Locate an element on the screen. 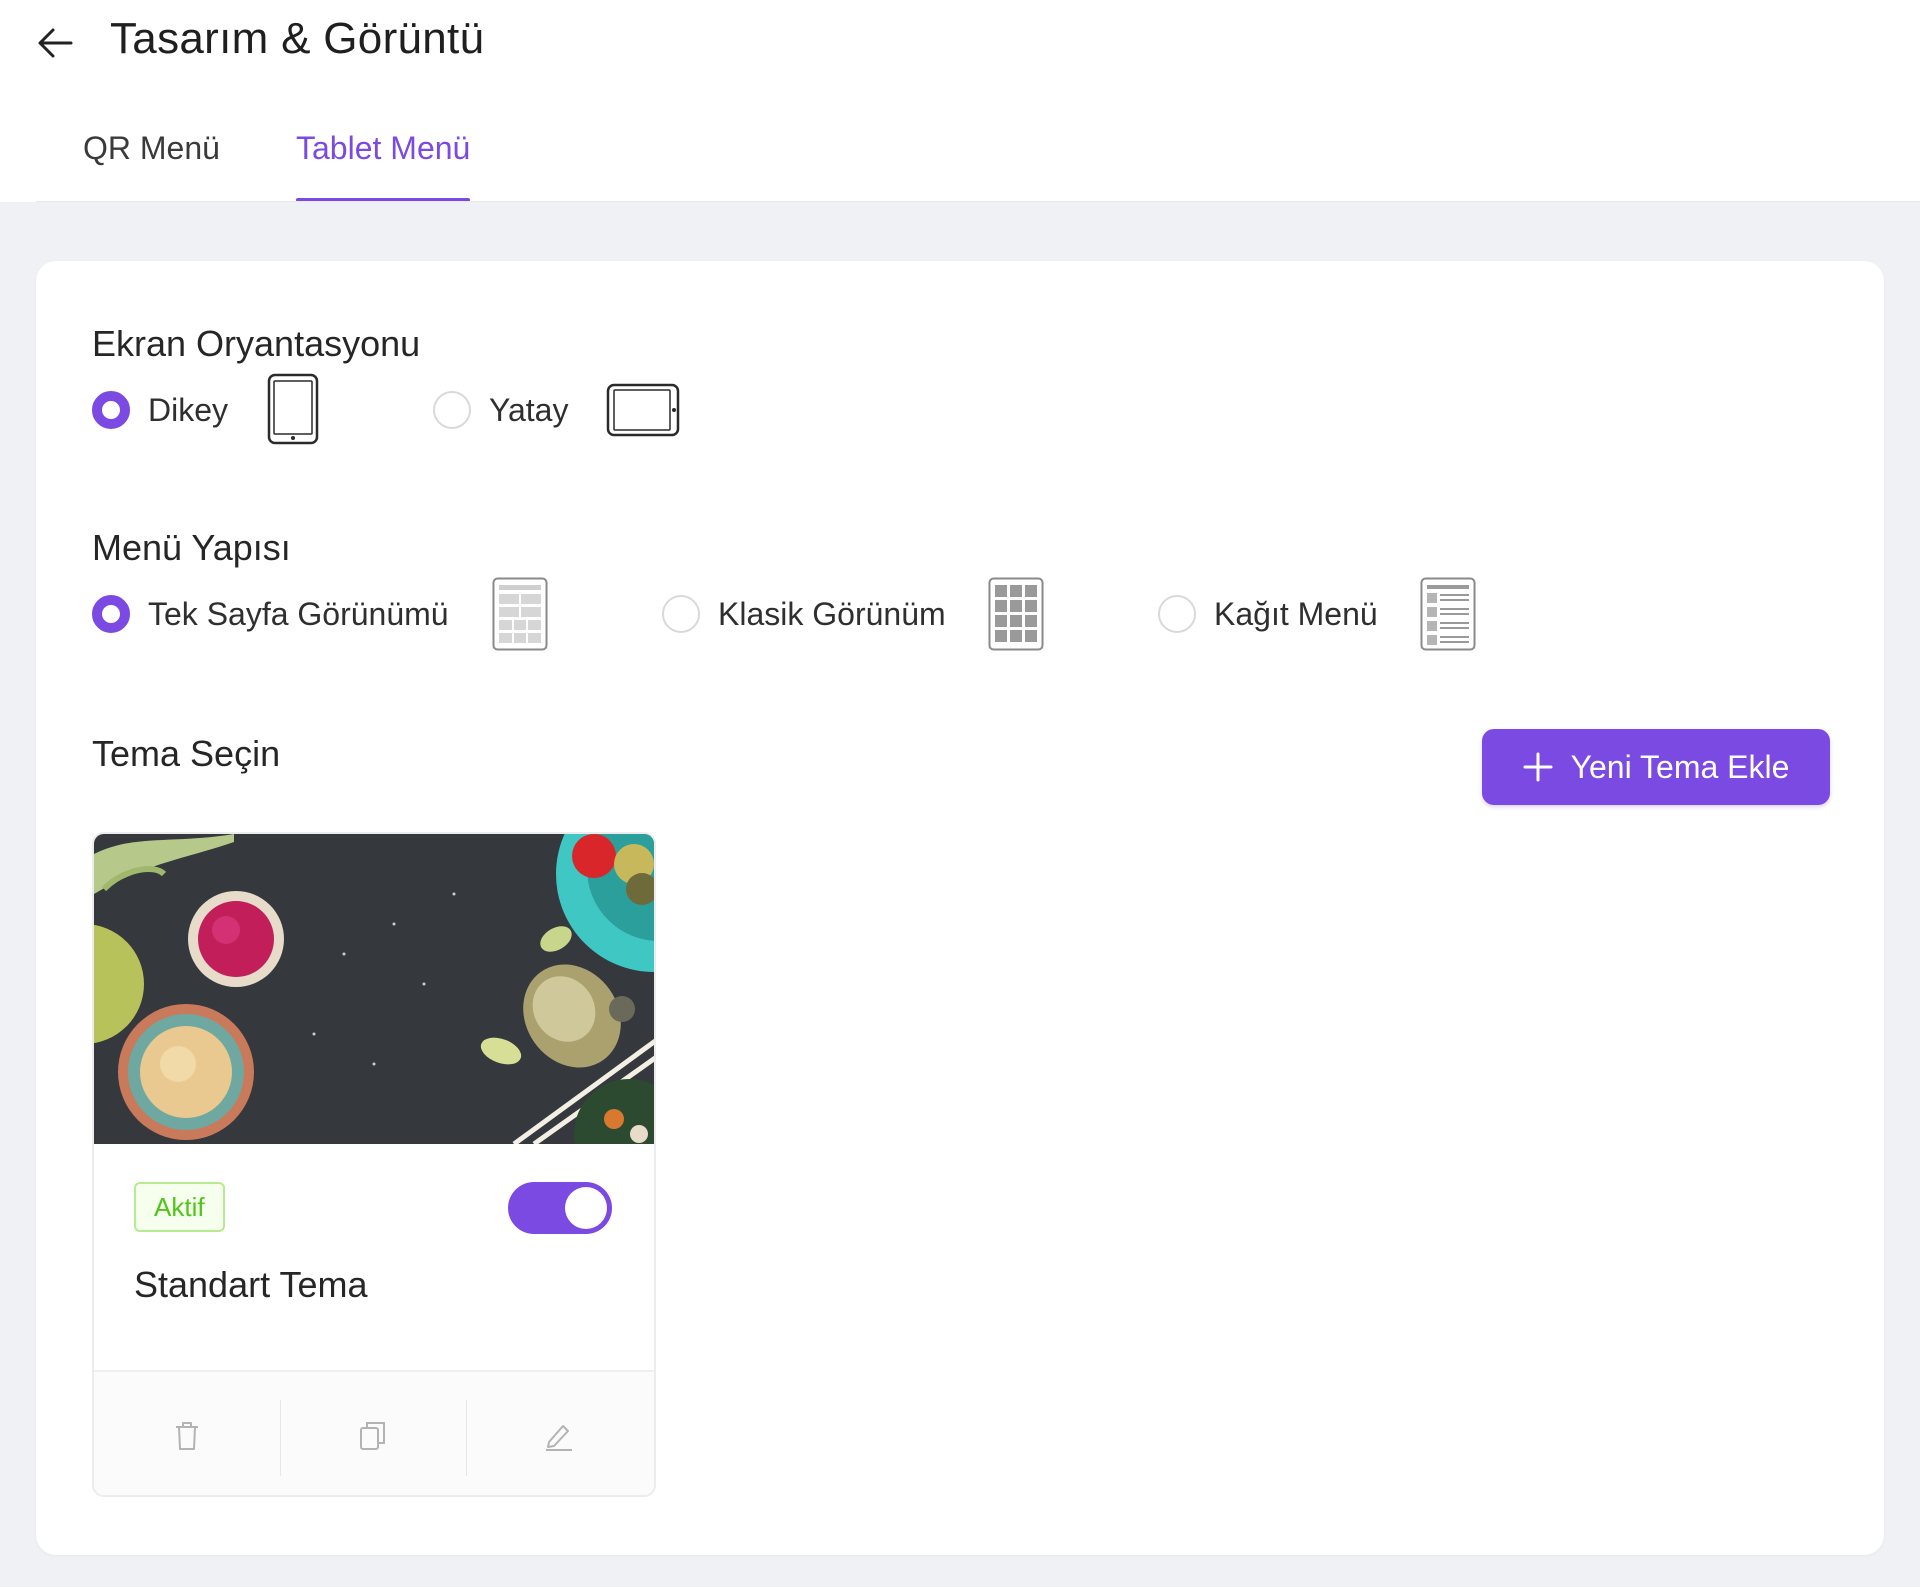 This screenshot has height=1587, width=1920. tablet-portrait-icon is located at coordinates (293, 409).